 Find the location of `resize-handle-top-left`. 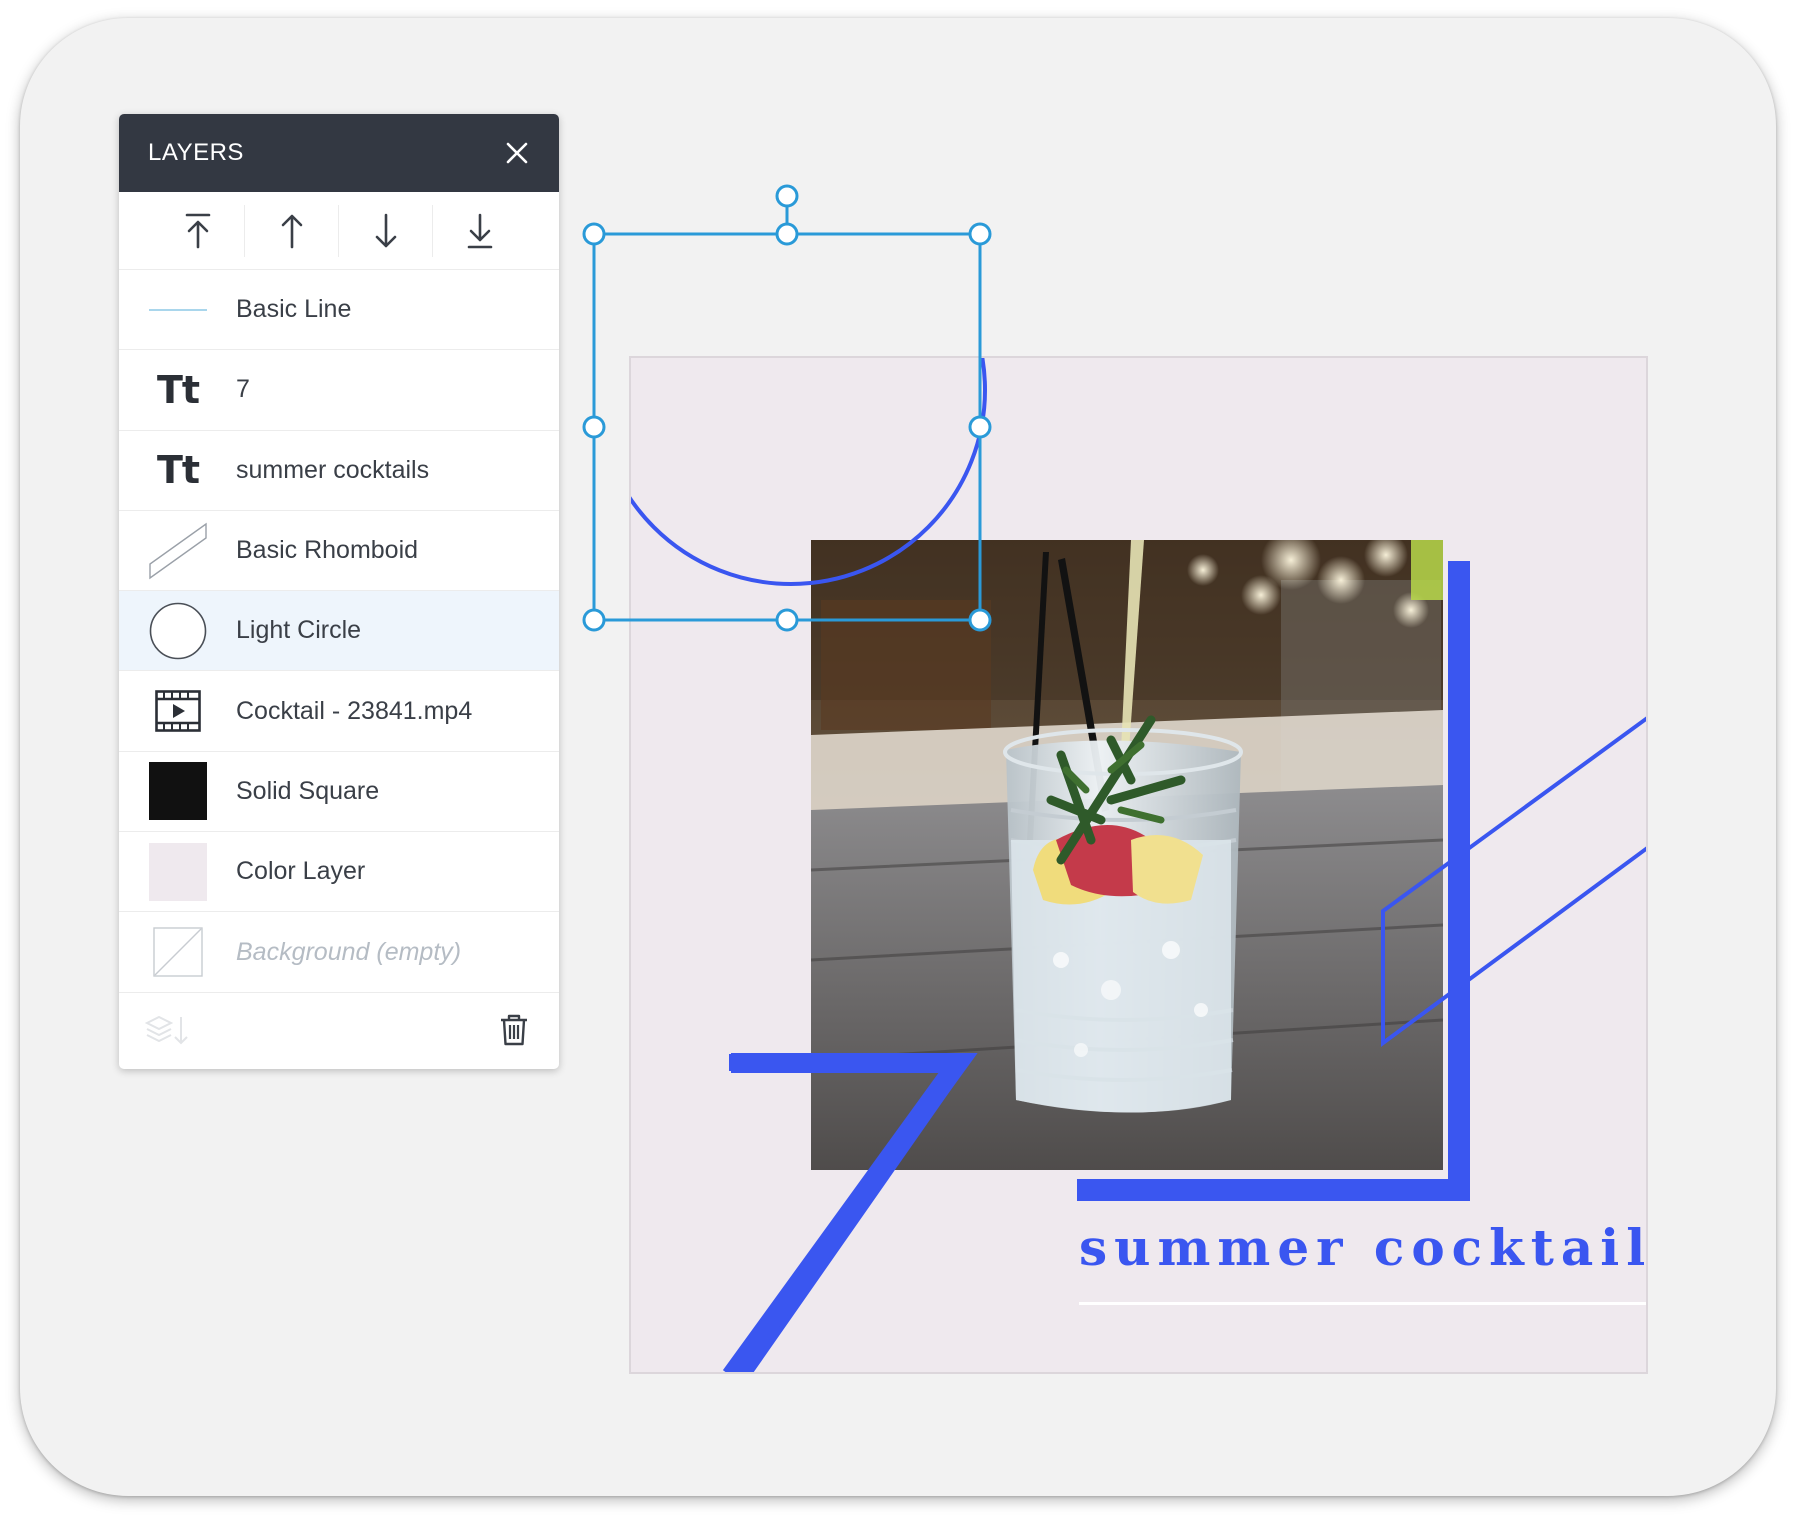

resize-handle-top-left is located at coordinates (594, 234).